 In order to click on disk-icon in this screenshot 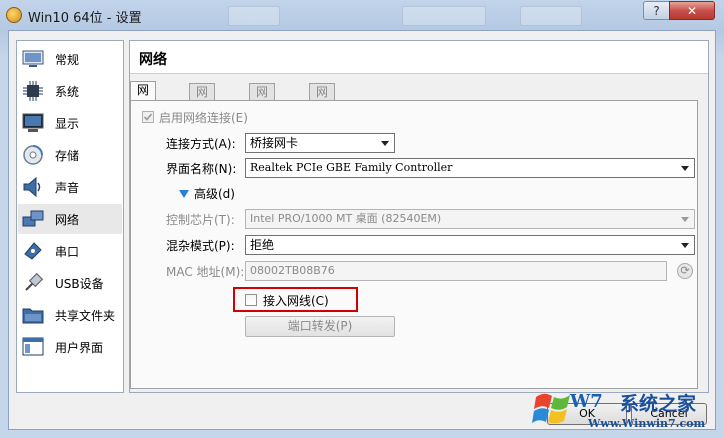, I will do `click(33, 155)`.